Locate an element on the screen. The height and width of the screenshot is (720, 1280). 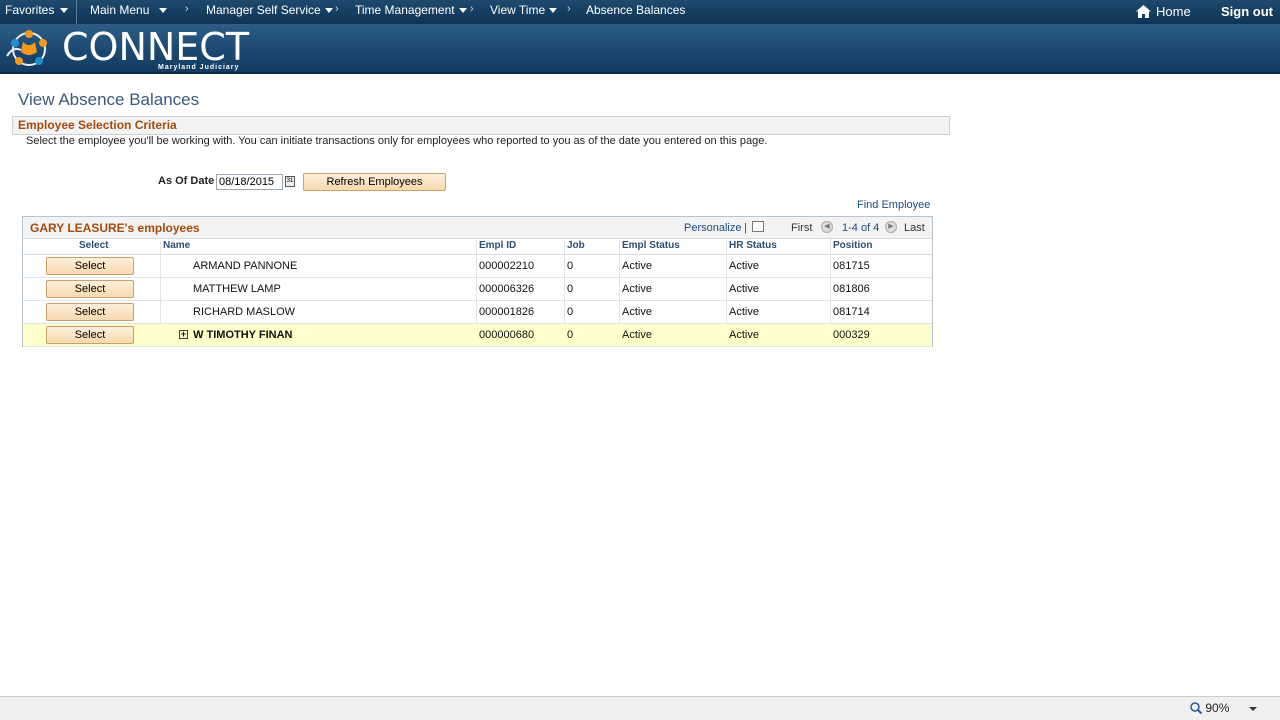
refresh-employees-button: Refresh Employees is located at coordinates (374, 182).